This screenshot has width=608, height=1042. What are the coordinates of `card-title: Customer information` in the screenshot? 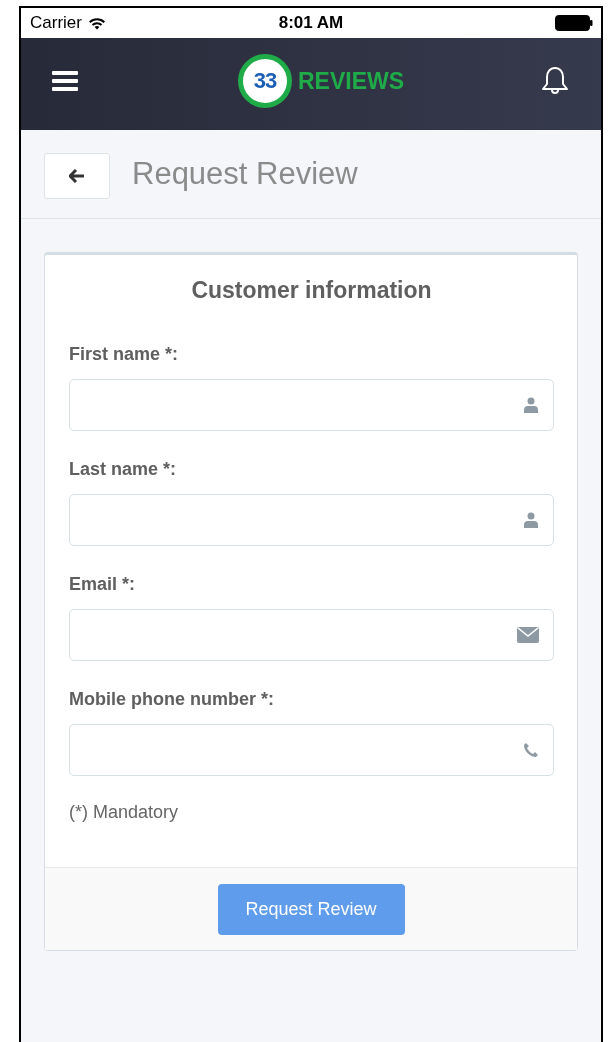 It's located at (311, 290).